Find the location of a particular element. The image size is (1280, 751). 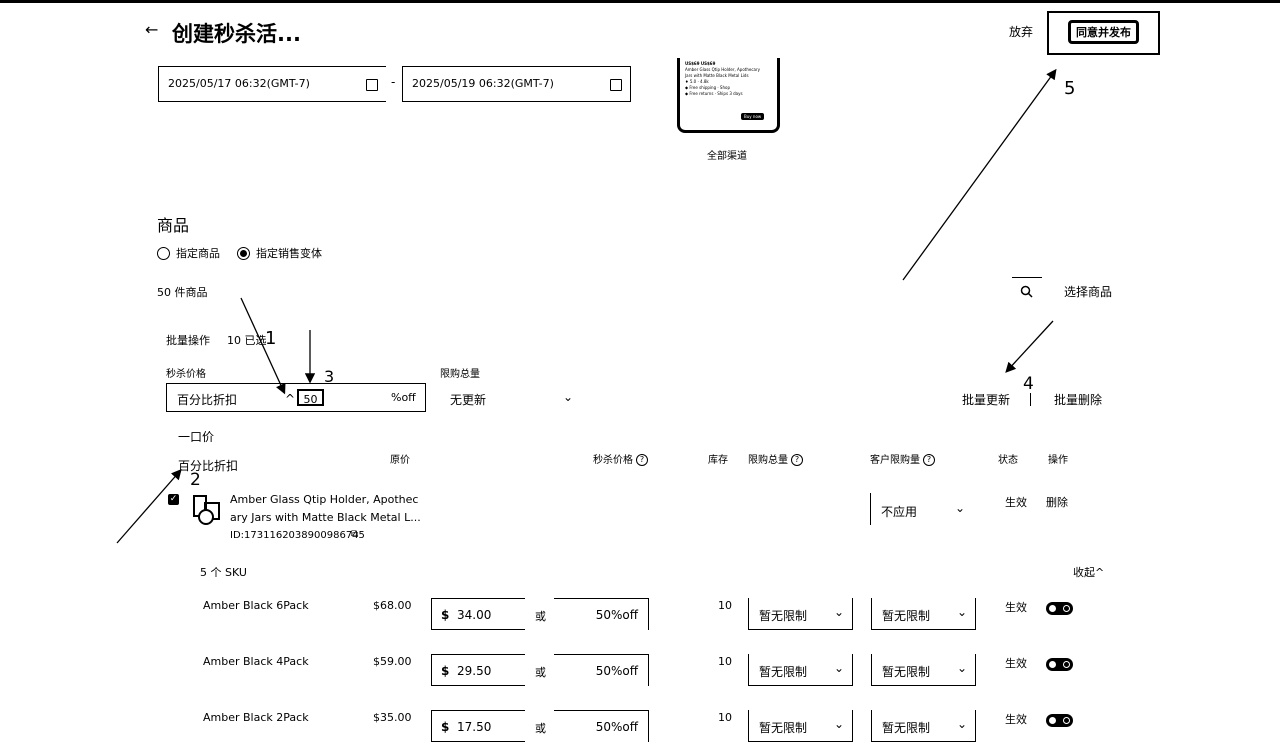

sku-price-input: $ 34.00 is located at coordinates (478, 614).